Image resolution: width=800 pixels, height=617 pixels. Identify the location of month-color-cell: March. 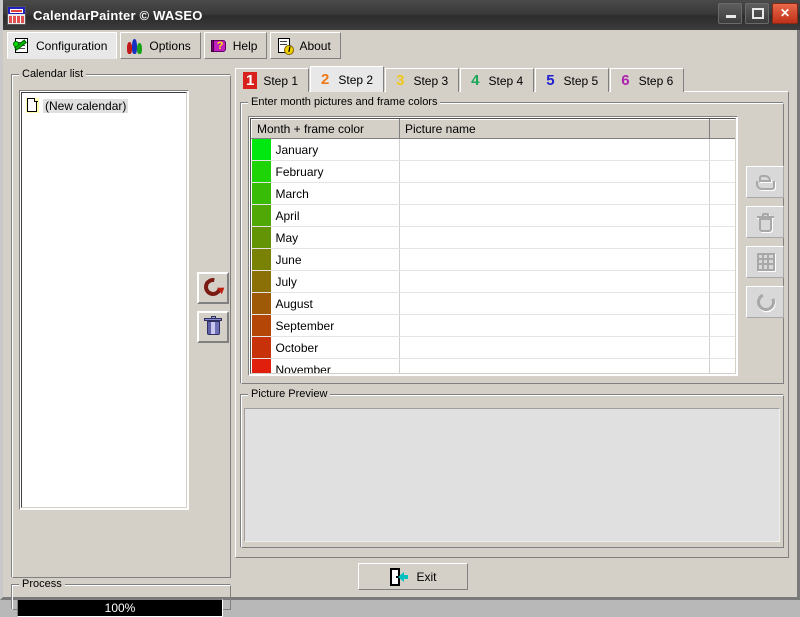
(325, 193).